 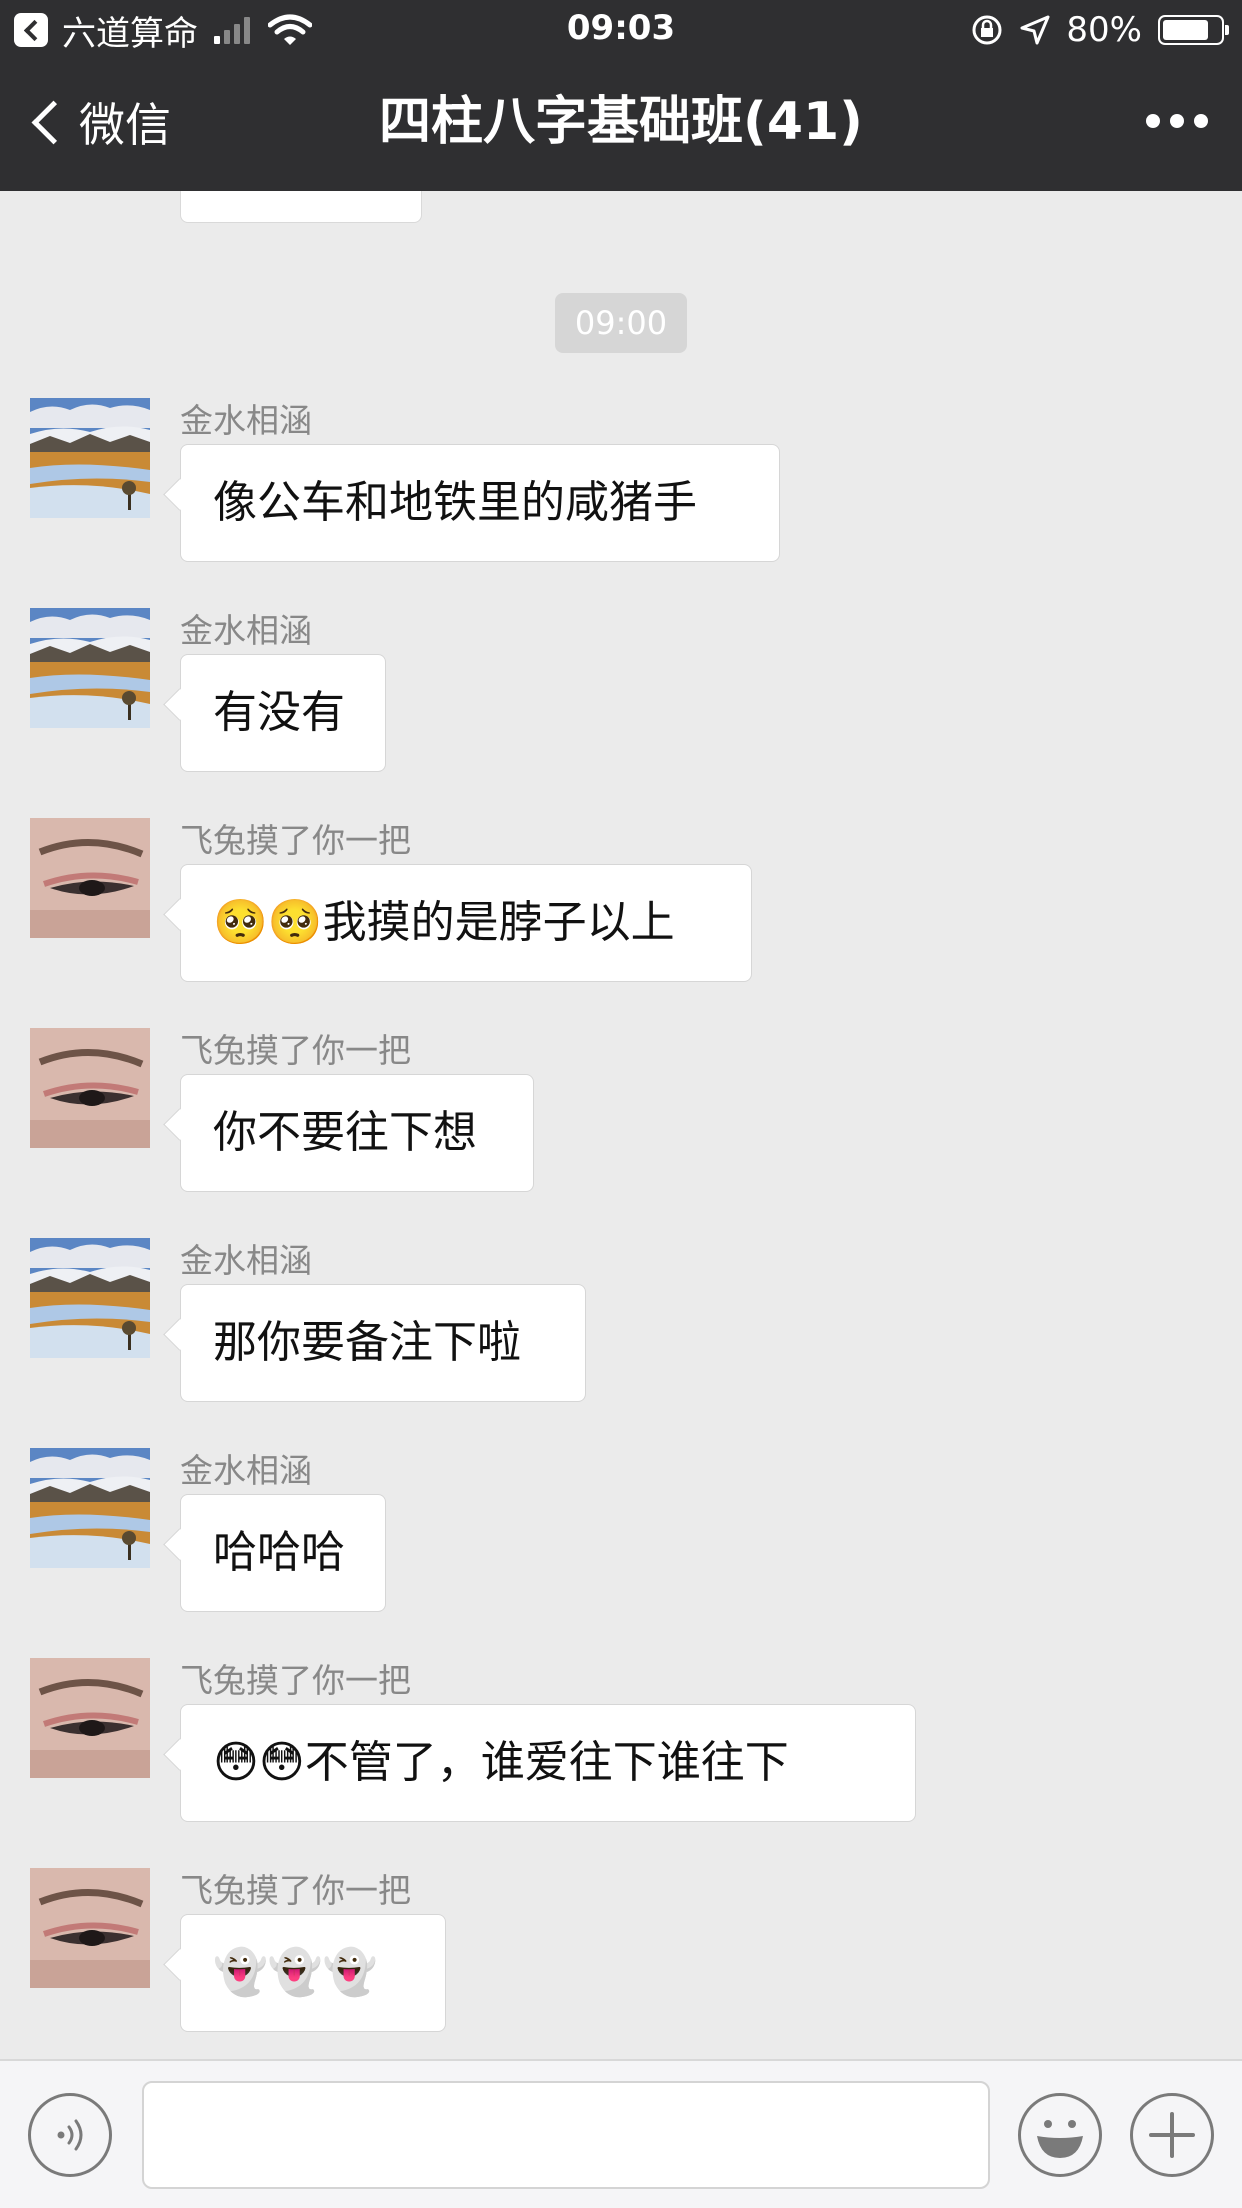 I want to click on message-row: 金水相涵像公车和地铁里的咸猪手, so click(x=621, y=487).